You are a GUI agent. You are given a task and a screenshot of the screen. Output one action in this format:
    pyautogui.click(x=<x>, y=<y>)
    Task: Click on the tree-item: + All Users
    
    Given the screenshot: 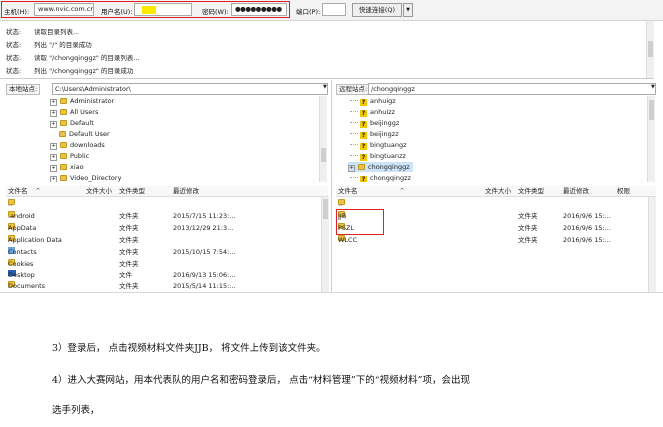 What is the action you would take?
    pyautogui.click(x=74, y=112)
    